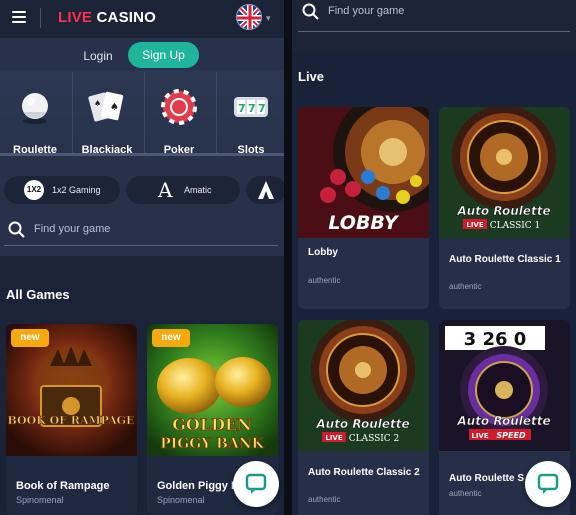 This screenshot has height=515, width=576. I want to click on category-blackjack: ♠ ♠ Blackjack, so click(107, 114).